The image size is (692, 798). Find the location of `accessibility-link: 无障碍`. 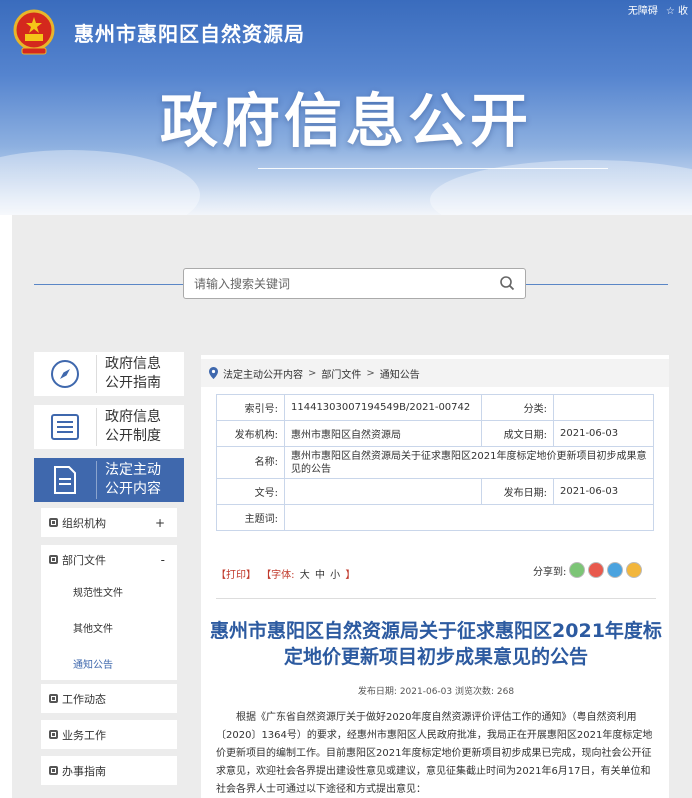

accessibility-link: 无障碍 is located at coordinates (643, 9).